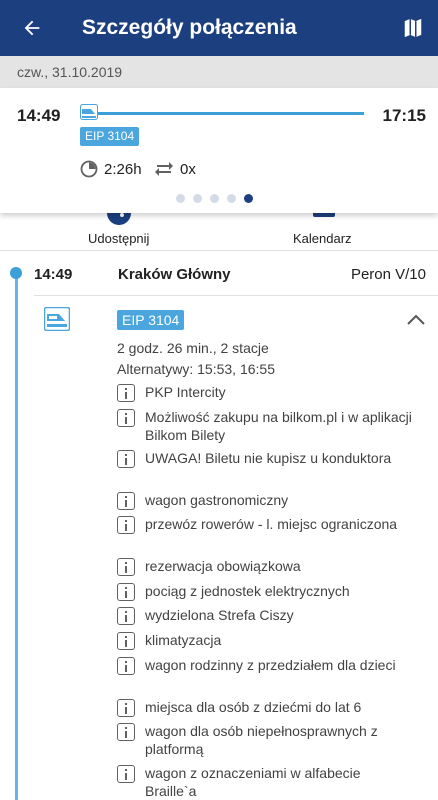 Image resolution: width=438 pixels, height=800 pixels. Describe the element at coordinates (219, 72) in the screenshot. I see `date-bar: czw., 31.10.2019` at that location.